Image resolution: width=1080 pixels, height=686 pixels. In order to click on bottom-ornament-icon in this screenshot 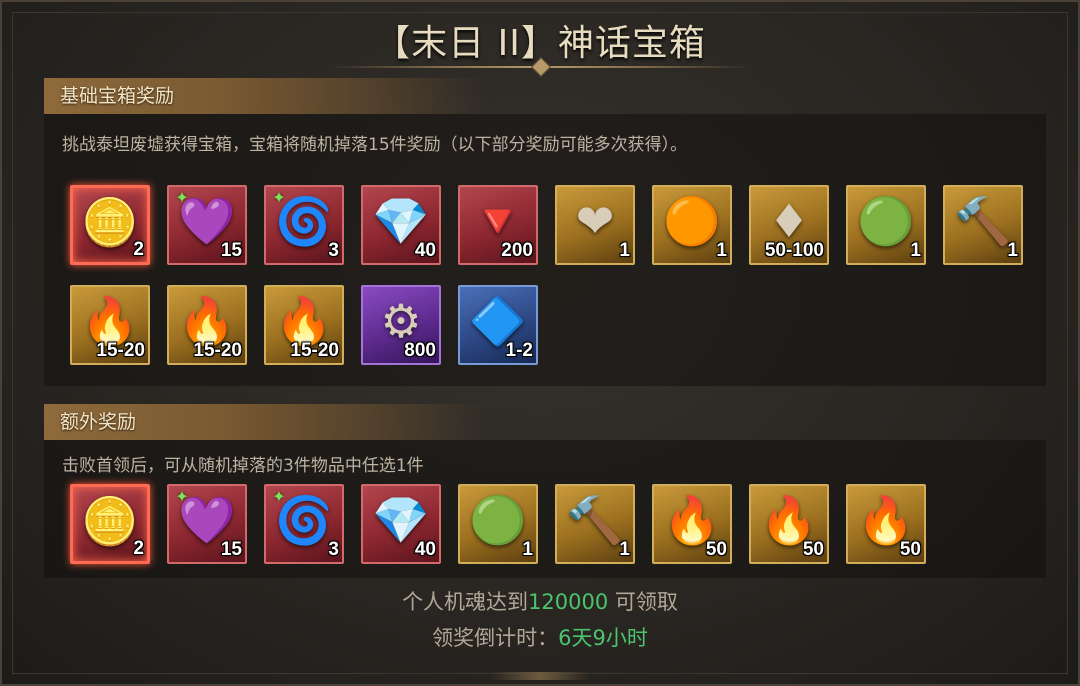, I will do `click(540, 676)`.